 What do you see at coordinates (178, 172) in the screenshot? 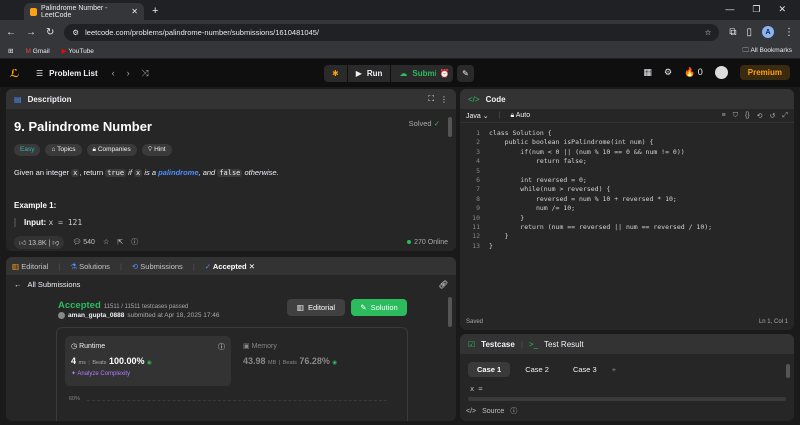
I see `palindrome-link: palindrome` at bounding box center [178, 172].